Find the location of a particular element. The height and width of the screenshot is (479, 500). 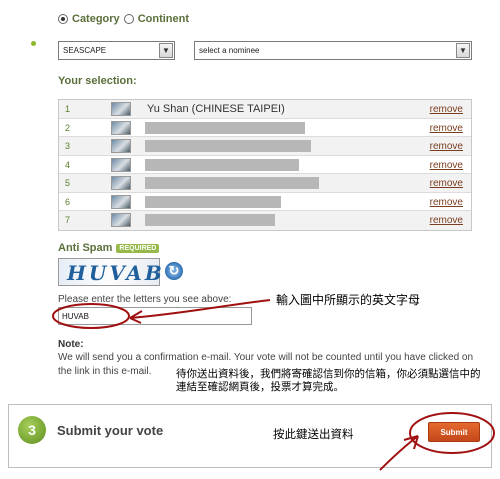

annotation-enter-captcha: 輸入圖中所顯示的英文字母 is located at coordinates (348, 300).